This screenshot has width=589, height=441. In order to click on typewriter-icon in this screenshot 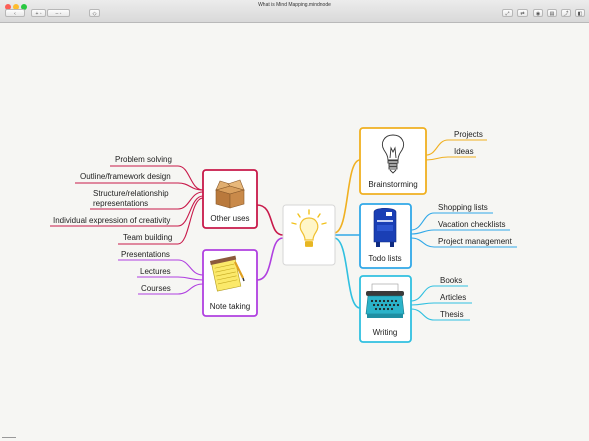, I will do `click(385, 300)`.